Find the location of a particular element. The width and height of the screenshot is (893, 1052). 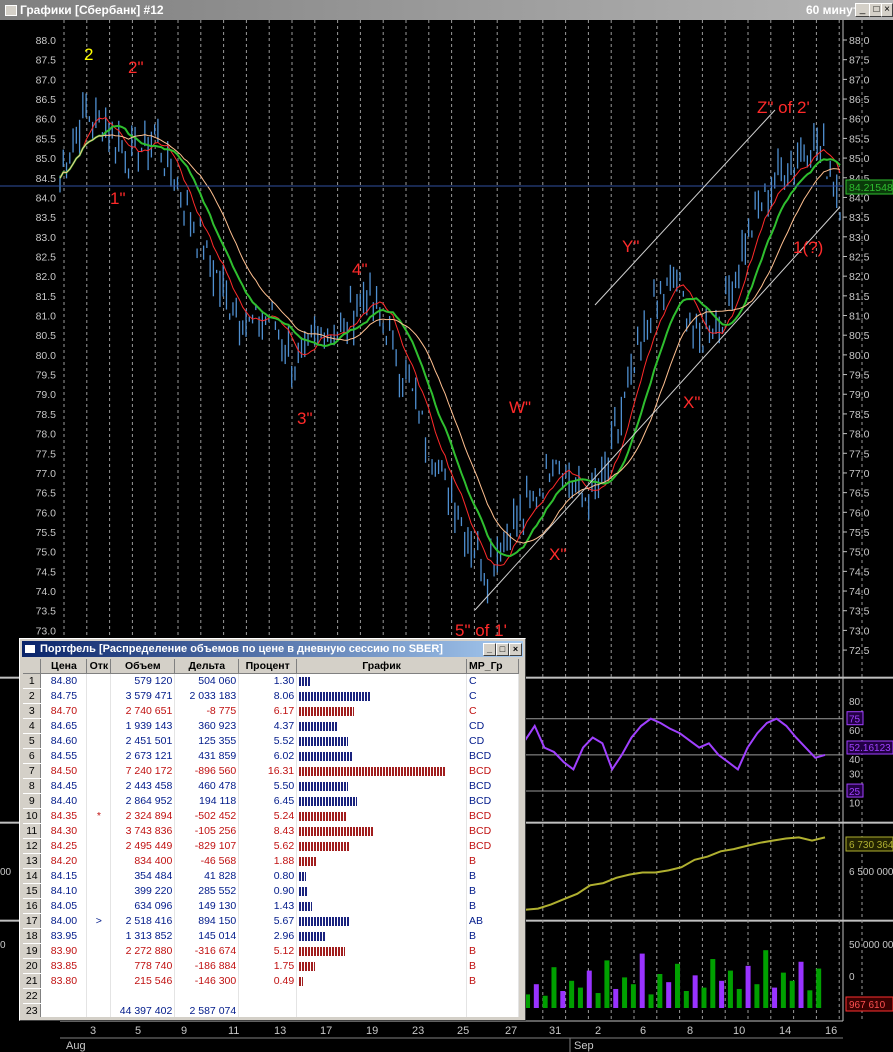

volume-cell: 579 120 is located at coordinates (143, 681).